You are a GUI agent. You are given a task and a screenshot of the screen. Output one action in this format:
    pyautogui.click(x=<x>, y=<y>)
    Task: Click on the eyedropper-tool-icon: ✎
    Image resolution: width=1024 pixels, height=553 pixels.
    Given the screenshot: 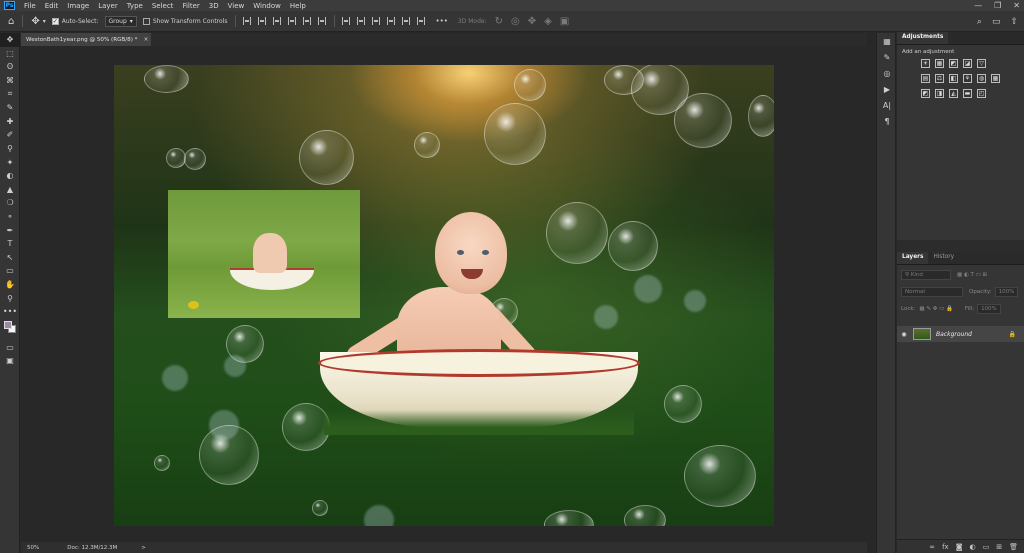 What is the action you would take?
    pyautogui.click(x=10, y=108)
    